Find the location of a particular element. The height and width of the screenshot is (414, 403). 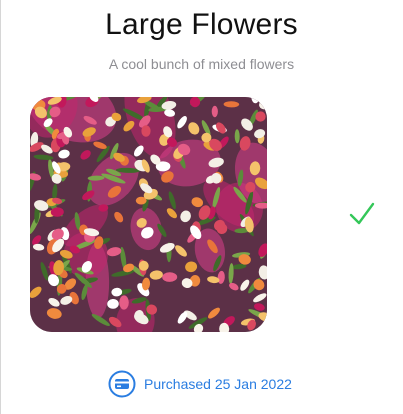

checkmark-icon is located at coordinates (362, 213).